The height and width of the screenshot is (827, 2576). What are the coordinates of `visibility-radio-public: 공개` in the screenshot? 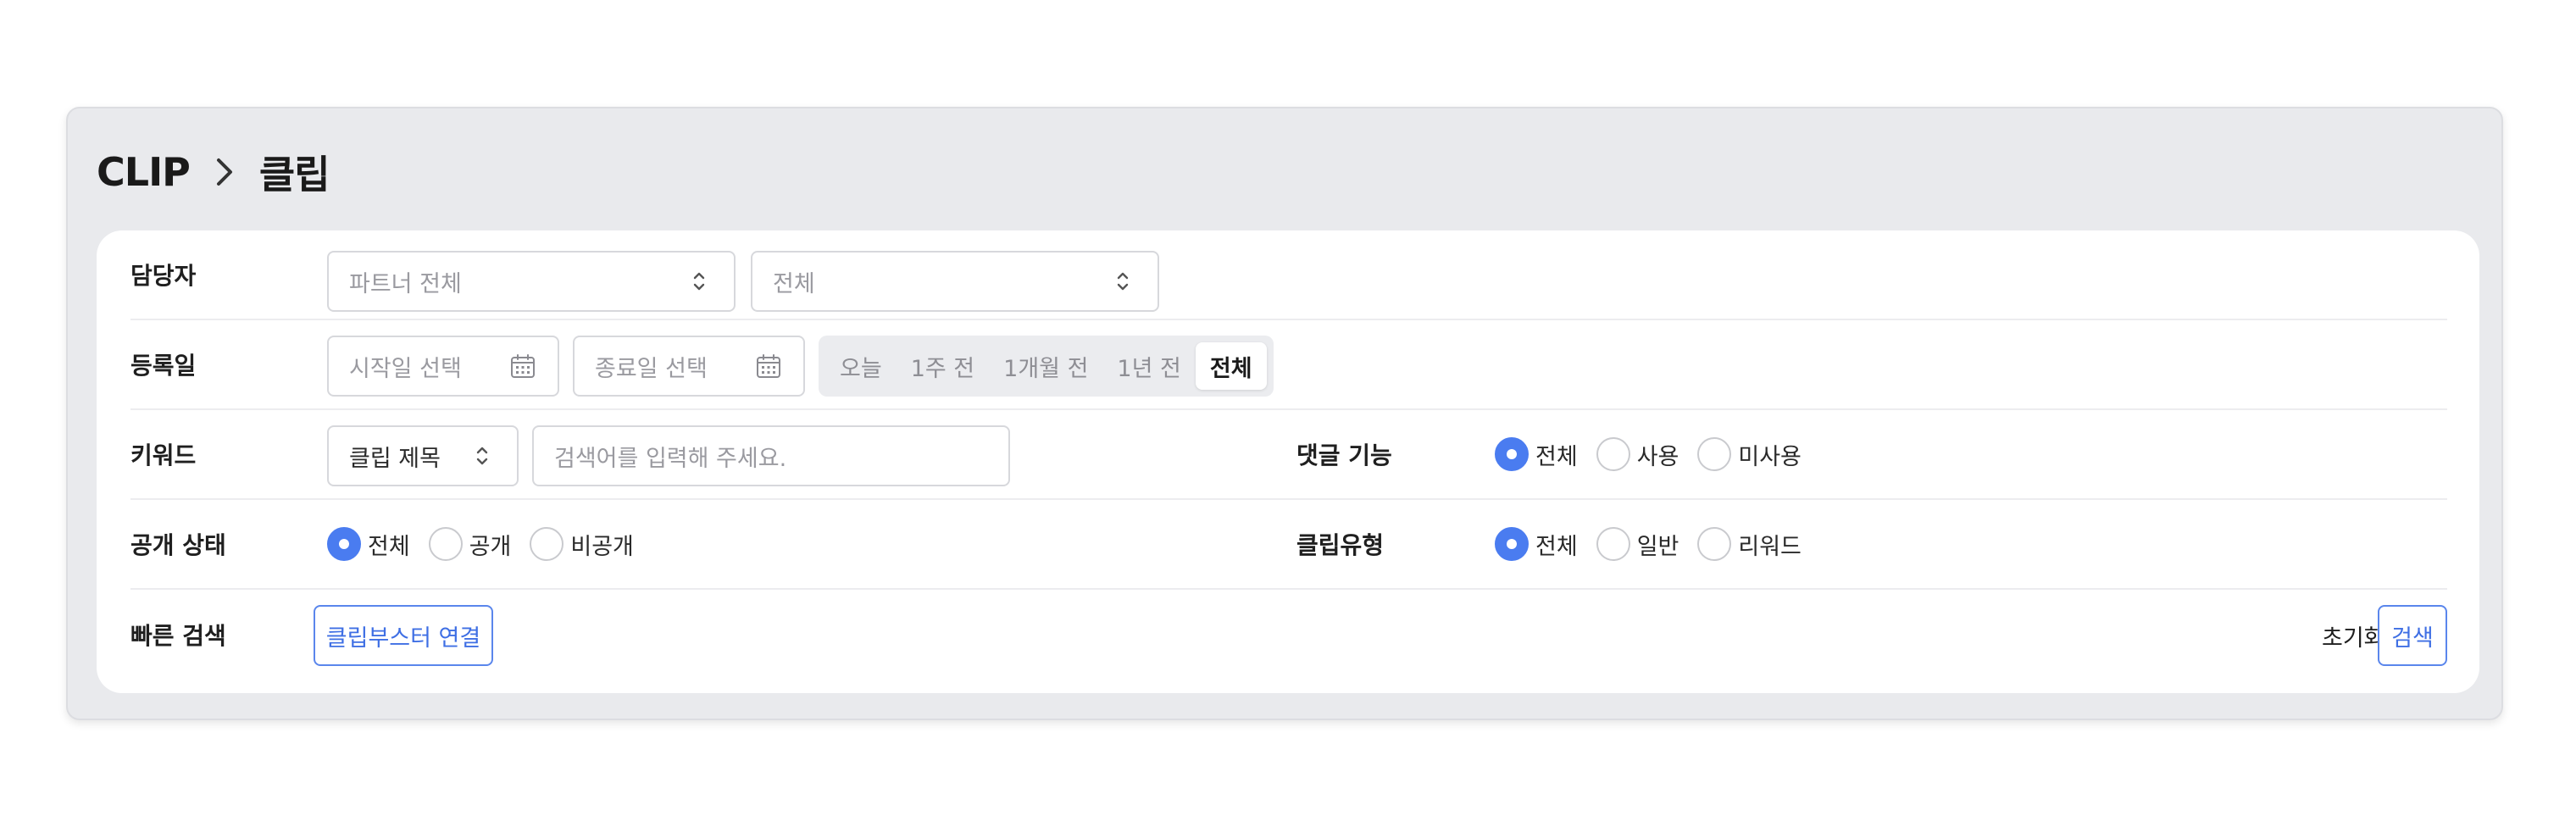 It's located at (470, 544).